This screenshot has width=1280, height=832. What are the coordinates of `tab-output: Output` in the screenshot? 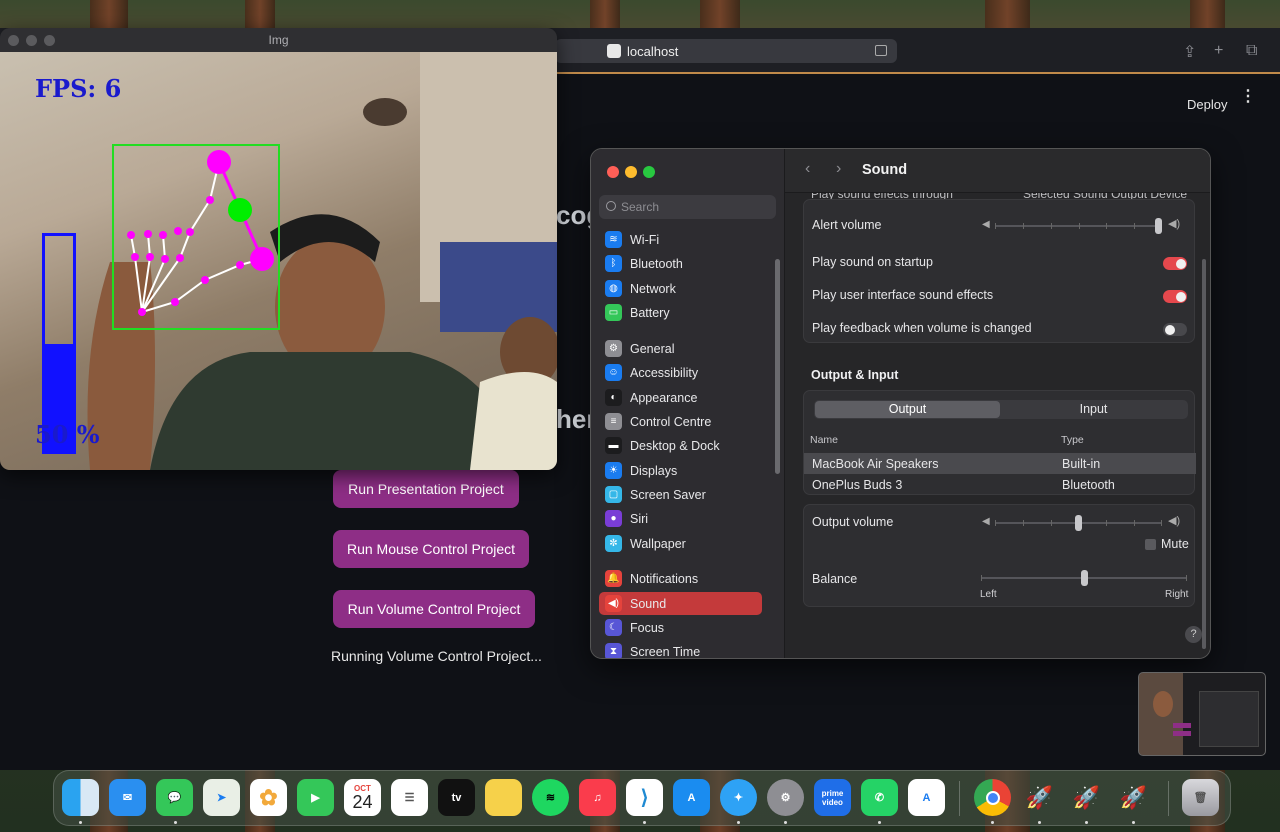 It's located at (907, 409).